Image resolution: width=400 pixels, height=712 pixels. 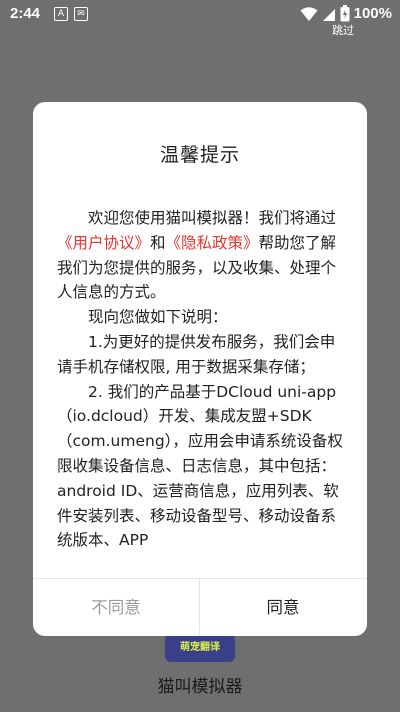 I want to click on user-agreement-link: 《用户协议》, so click(x=103, y=243).